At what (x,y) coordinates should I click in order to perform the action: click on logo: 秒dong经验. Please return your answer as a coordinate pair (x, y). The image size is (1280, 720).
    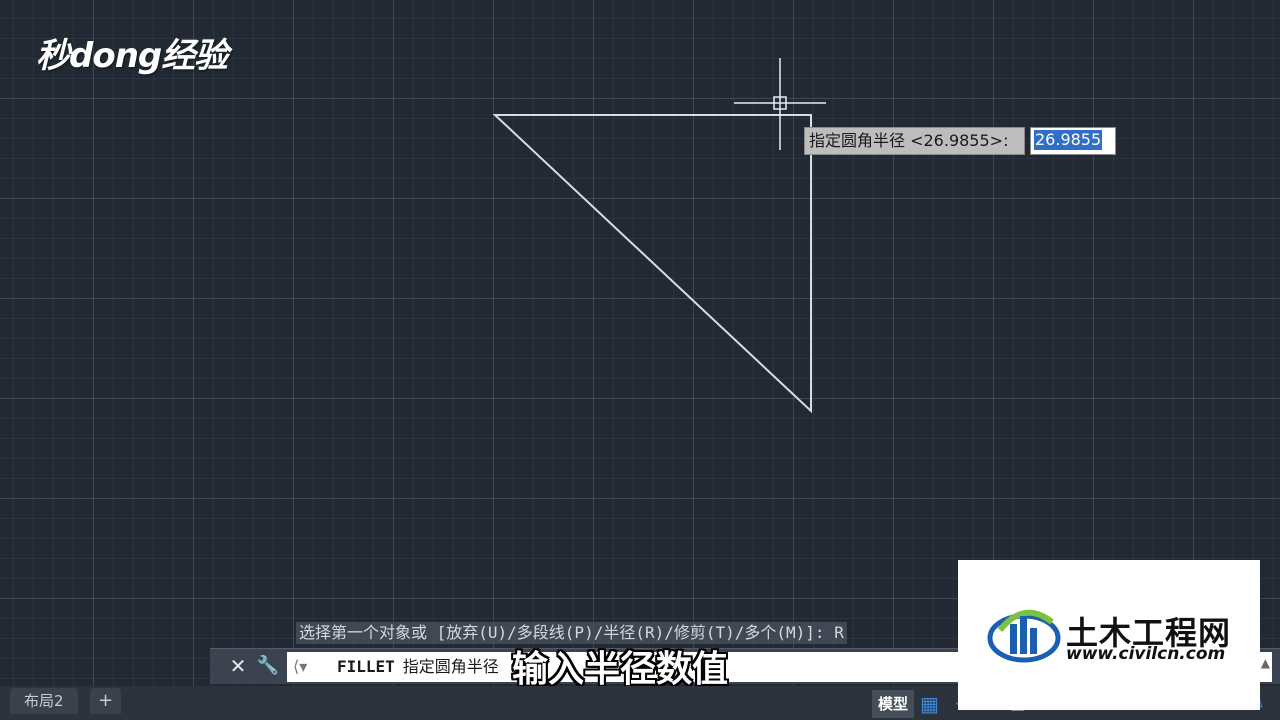
    Looking at the image, I should click on (132, 56).